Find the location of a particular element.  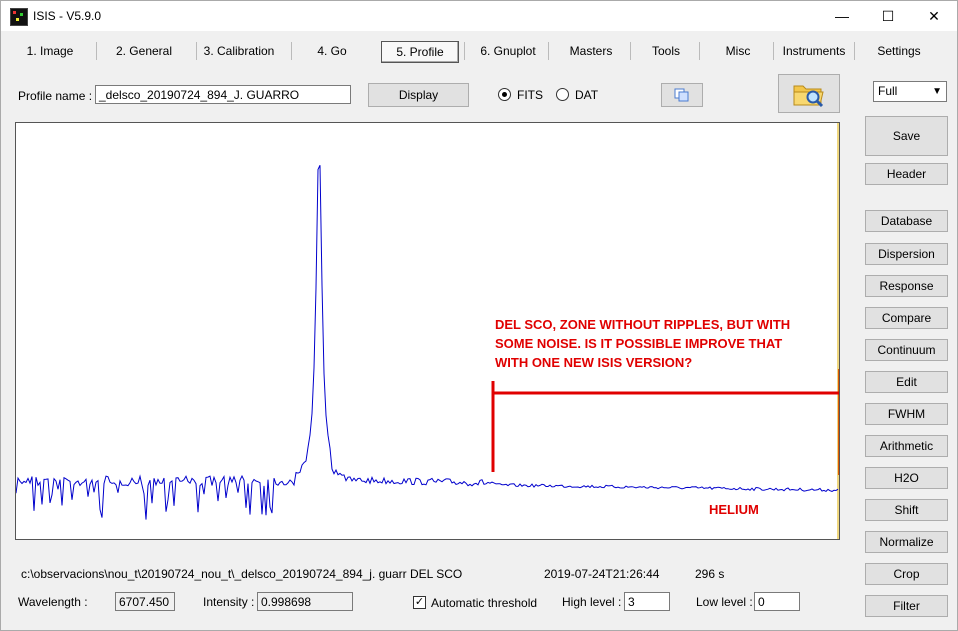

status-exposure: 296 s is located at coordinates (710, 574).